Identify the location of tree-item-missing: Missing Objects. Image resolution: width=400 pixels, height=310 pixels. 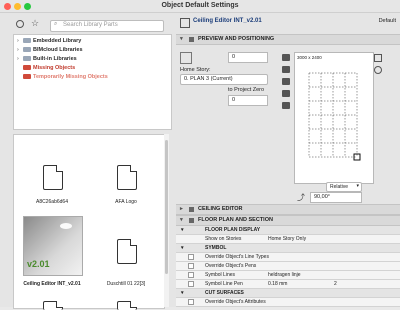
(46, 69).